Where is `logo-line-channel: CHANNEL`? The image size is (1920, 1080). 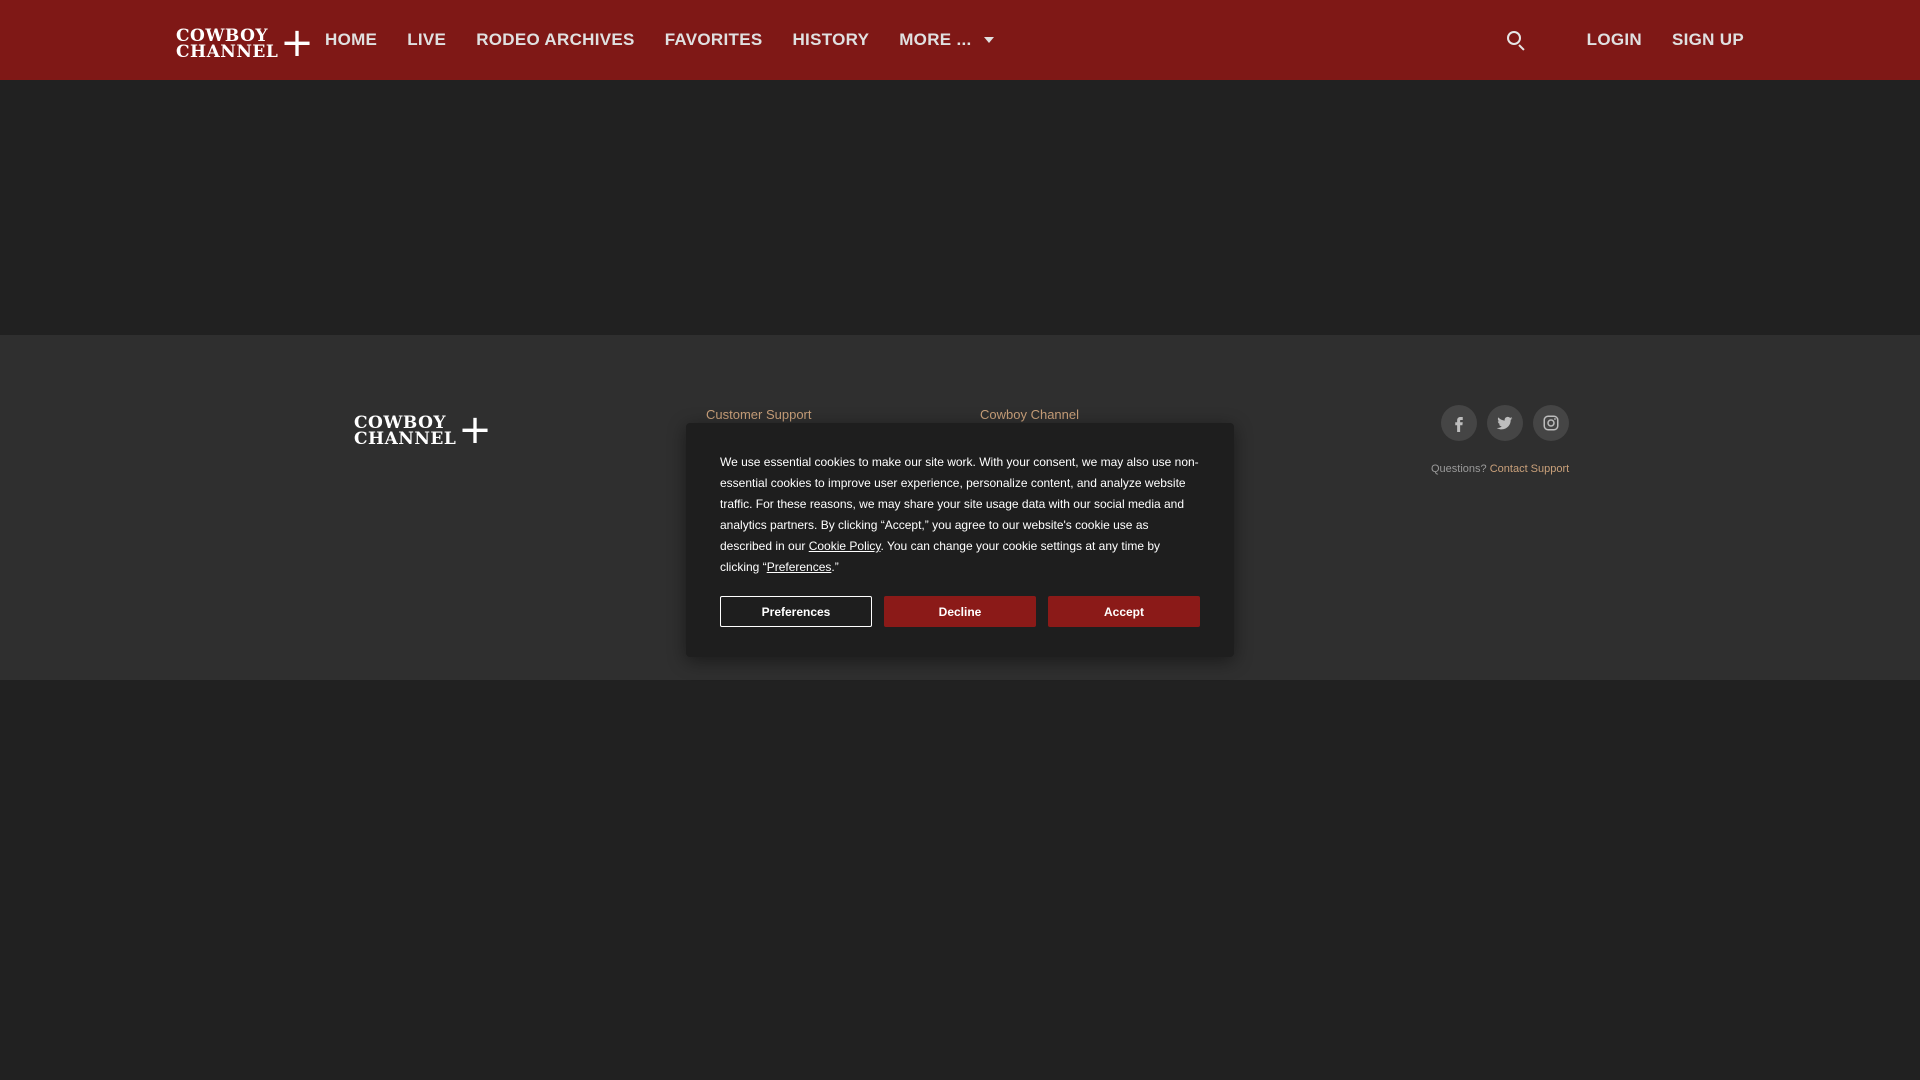 logo-line-channel: CHANNEL is located at coordinates (227, 52).